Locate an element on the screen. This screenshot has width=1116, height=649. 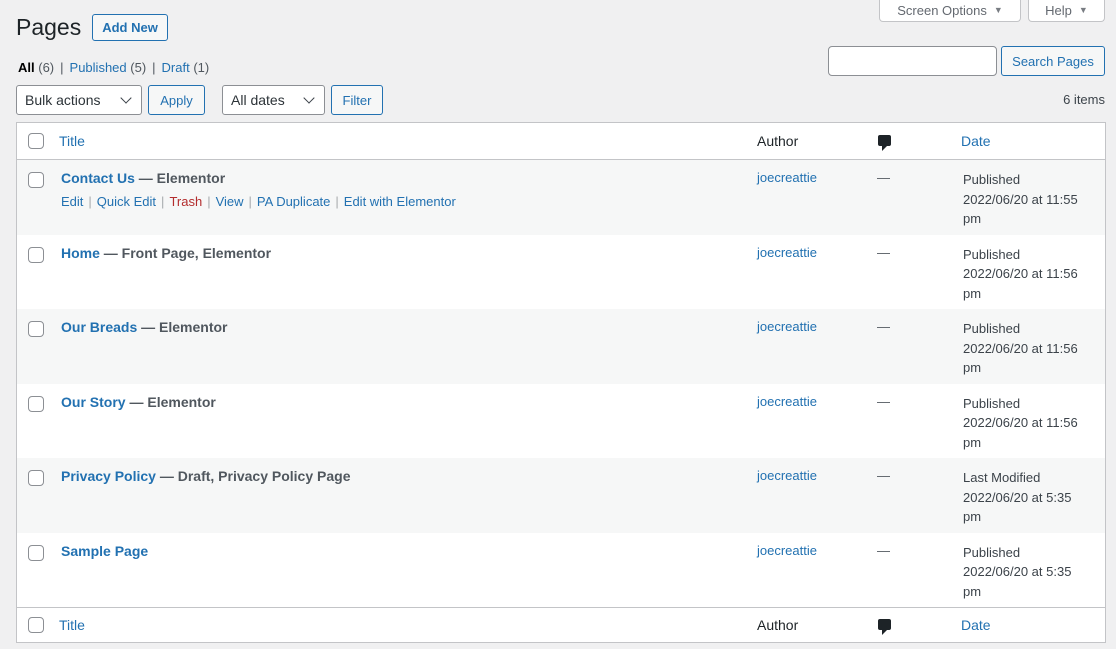
view-draft: Draft (1) is located at coordinates (186, 67).